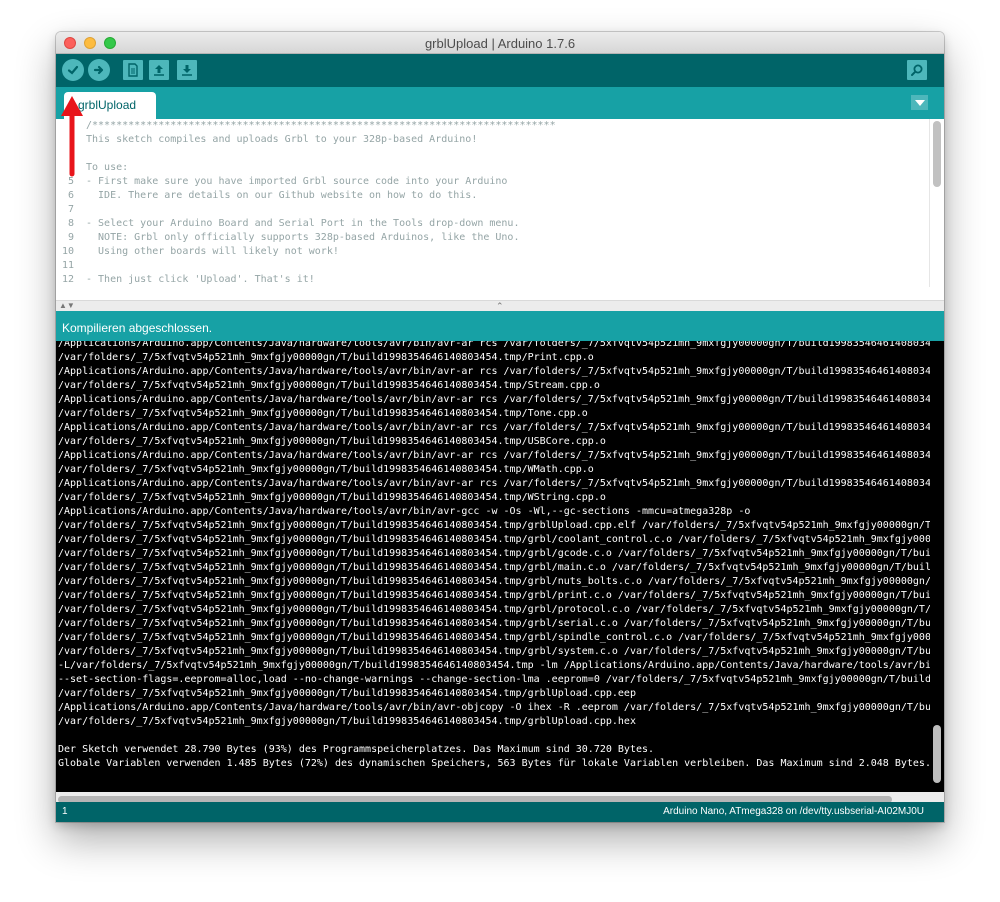 The width and height of the screenshot is (1000, 902). I want to click on chevron-down-icon, so click(919, 102).